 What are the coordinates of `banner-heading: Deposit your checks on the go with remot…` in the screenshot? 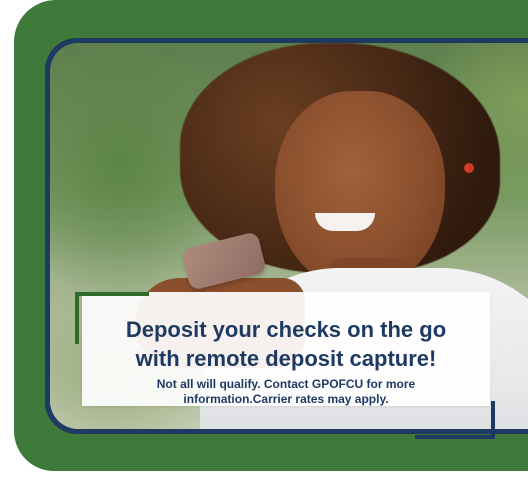 It's located at (286, 344).